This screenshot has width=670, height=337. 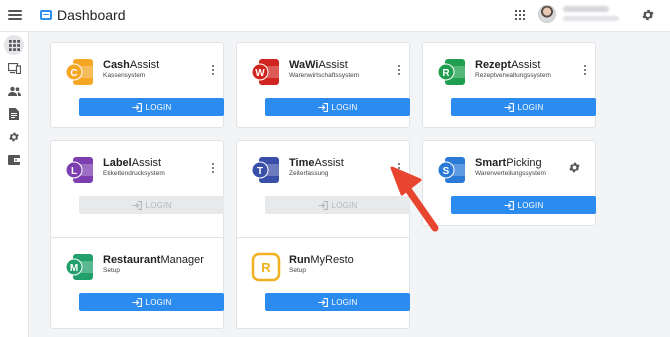 I want to click on app-card-runmyresto: R RunMyResto Setup LOGIN, so click(x=323, y=283).